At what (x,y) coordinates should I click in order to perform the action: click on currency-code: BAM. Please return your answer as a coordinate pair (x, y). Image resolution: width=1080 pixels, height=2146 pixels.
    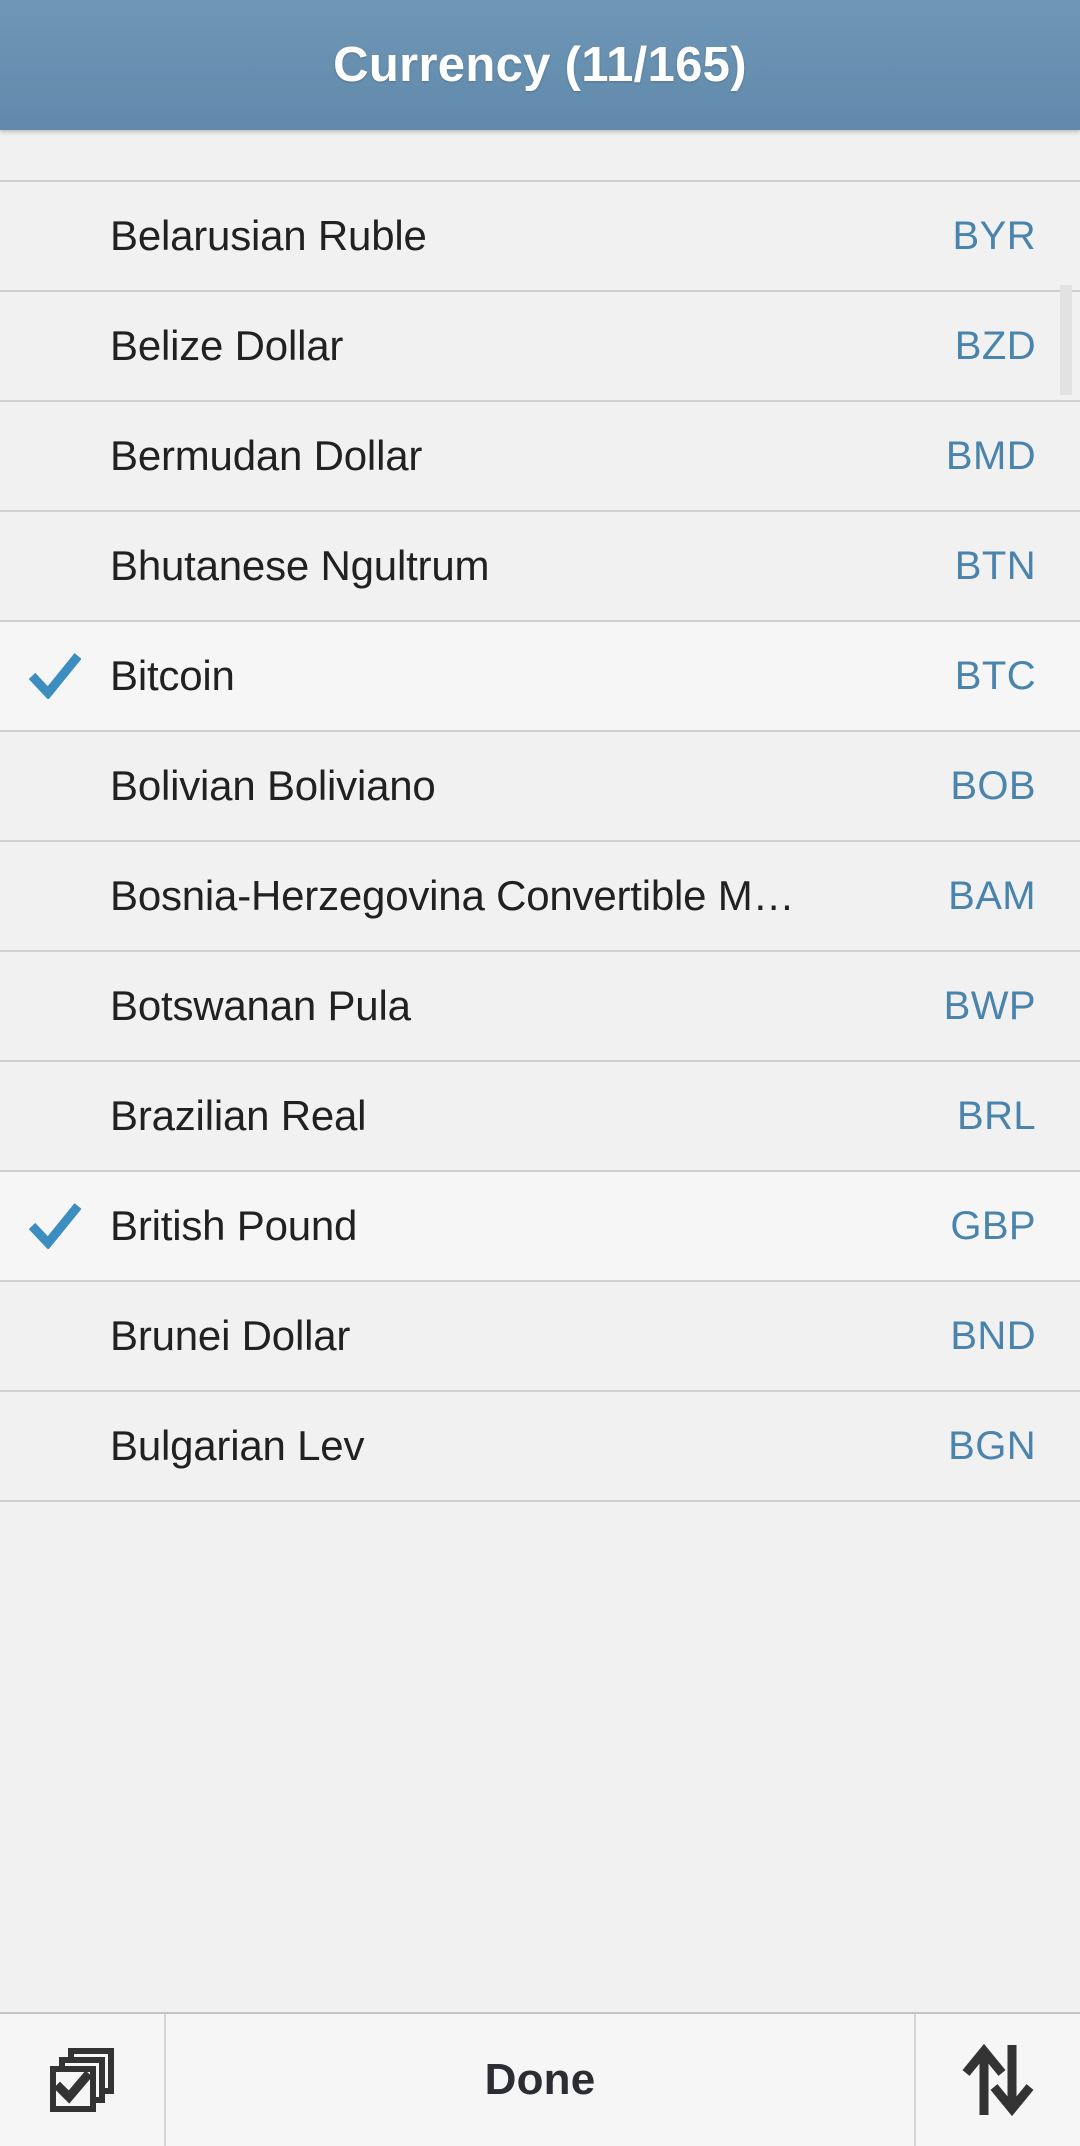
    Looking at the image, I should click on (992, 895).